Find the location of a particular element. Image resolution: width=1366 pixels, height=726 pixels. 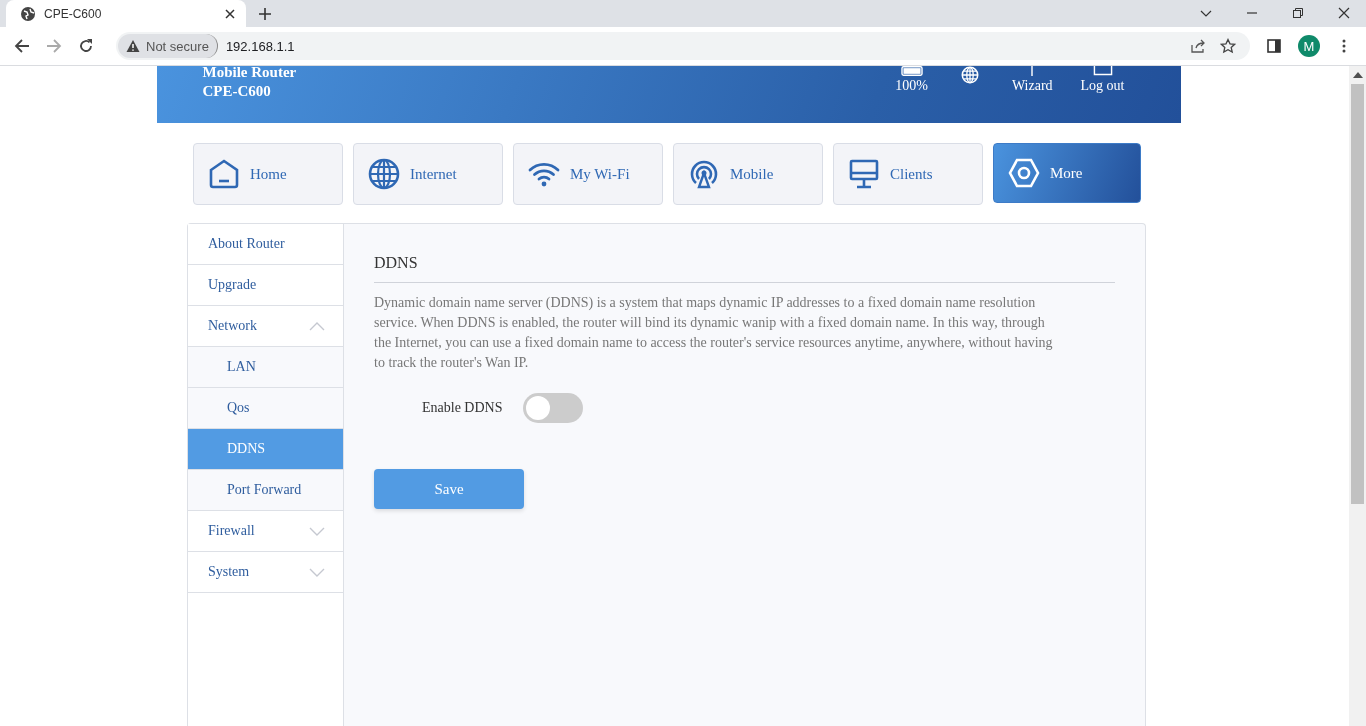

scroll-up-icon is located at coordinates (1357, 75).